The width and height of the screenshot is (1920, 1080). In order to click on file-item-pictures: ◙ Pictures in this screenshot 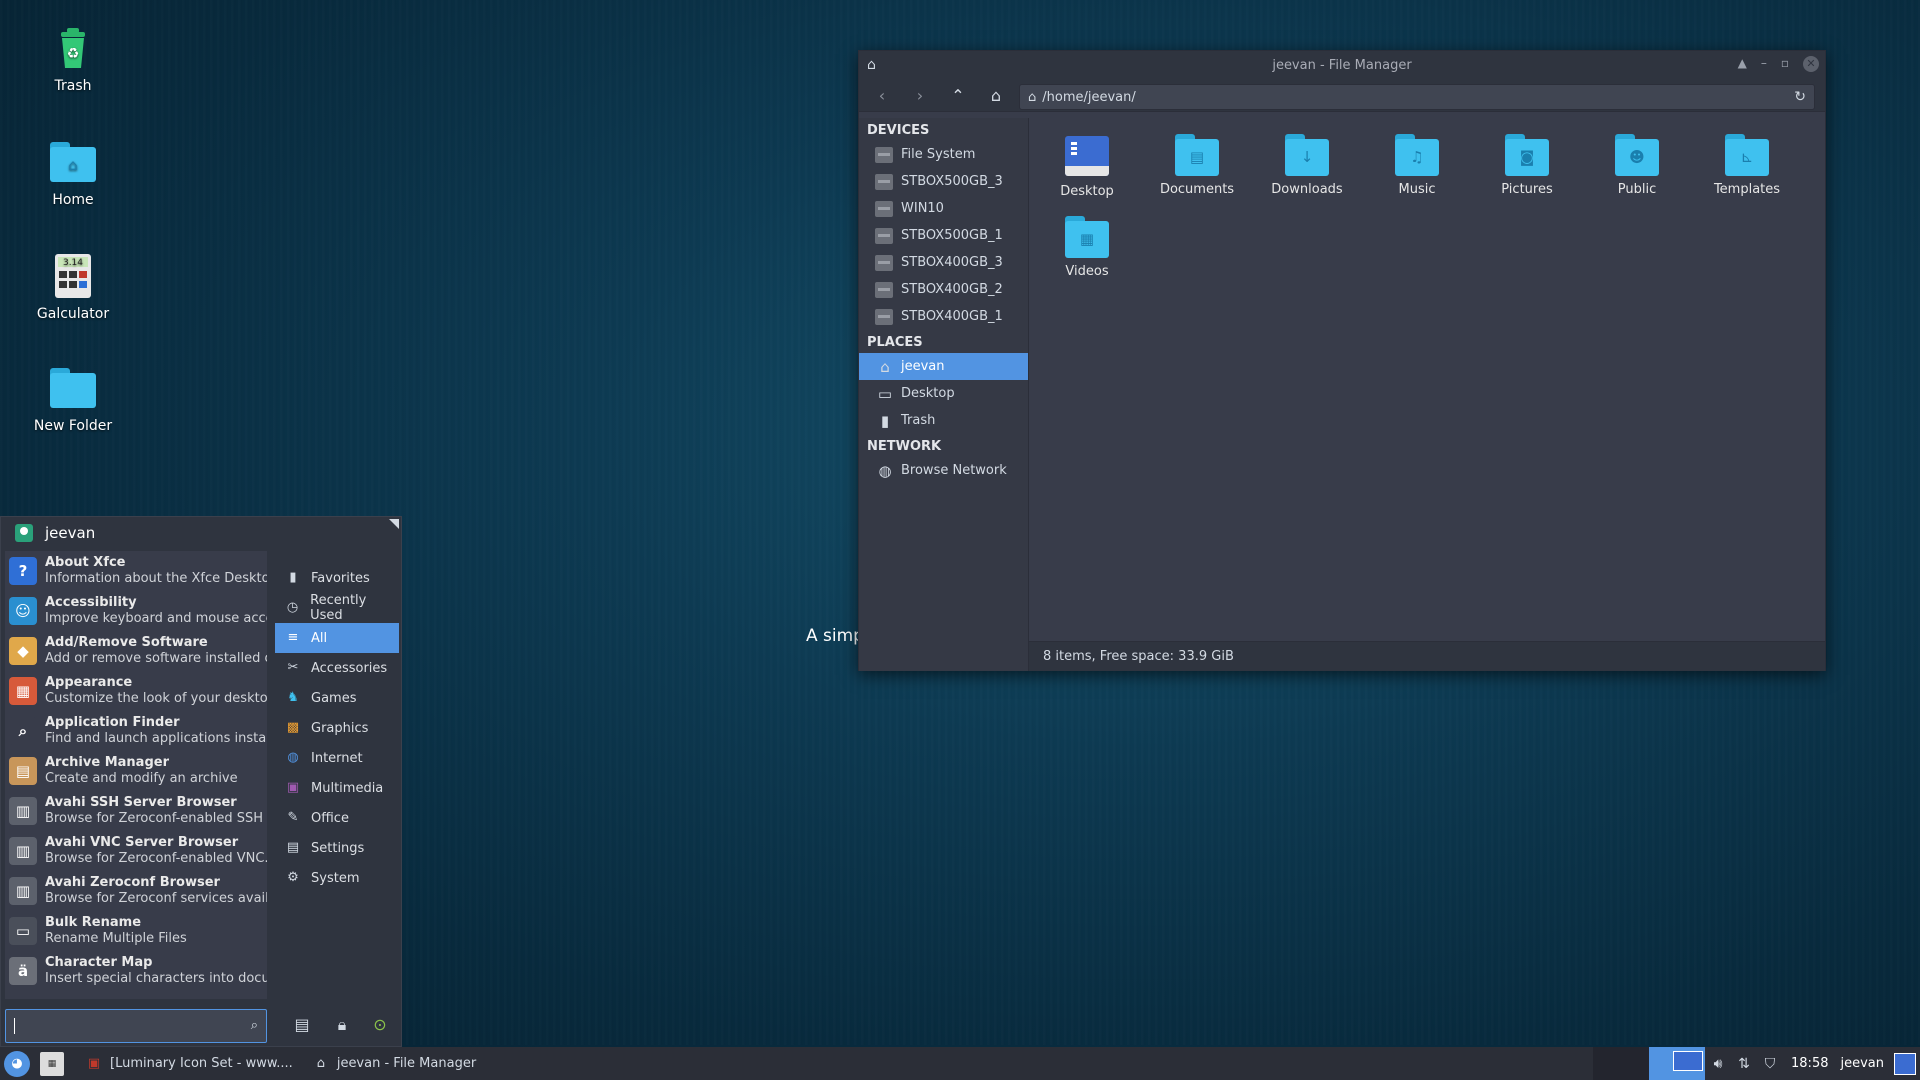, I will do `click(1527, 161)`.